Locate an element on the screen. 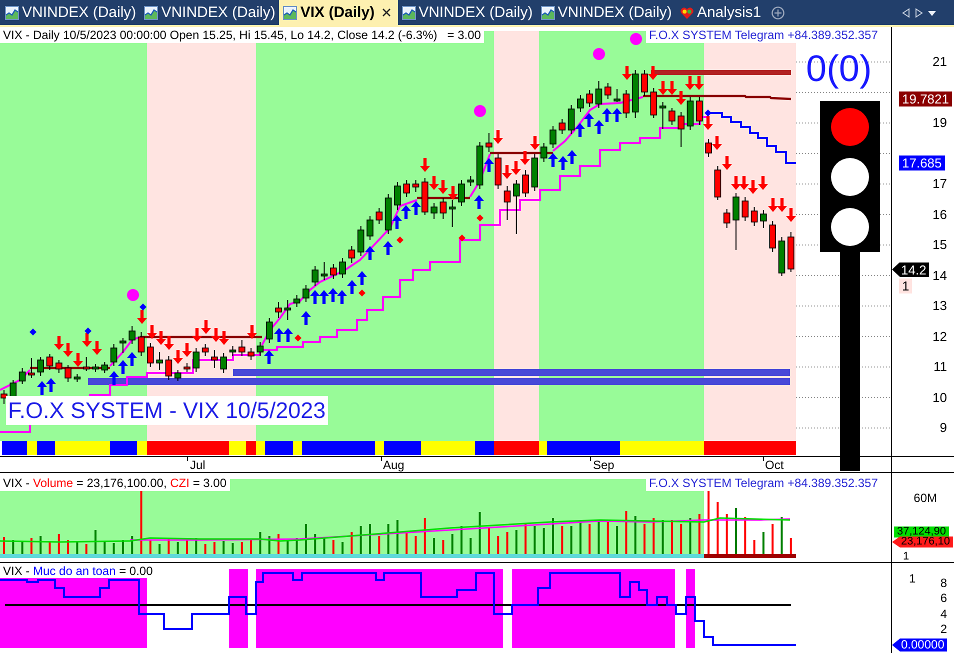 This screenshot has height=653, width=954. axis-label: 6 is located at coordinates (943, 598).